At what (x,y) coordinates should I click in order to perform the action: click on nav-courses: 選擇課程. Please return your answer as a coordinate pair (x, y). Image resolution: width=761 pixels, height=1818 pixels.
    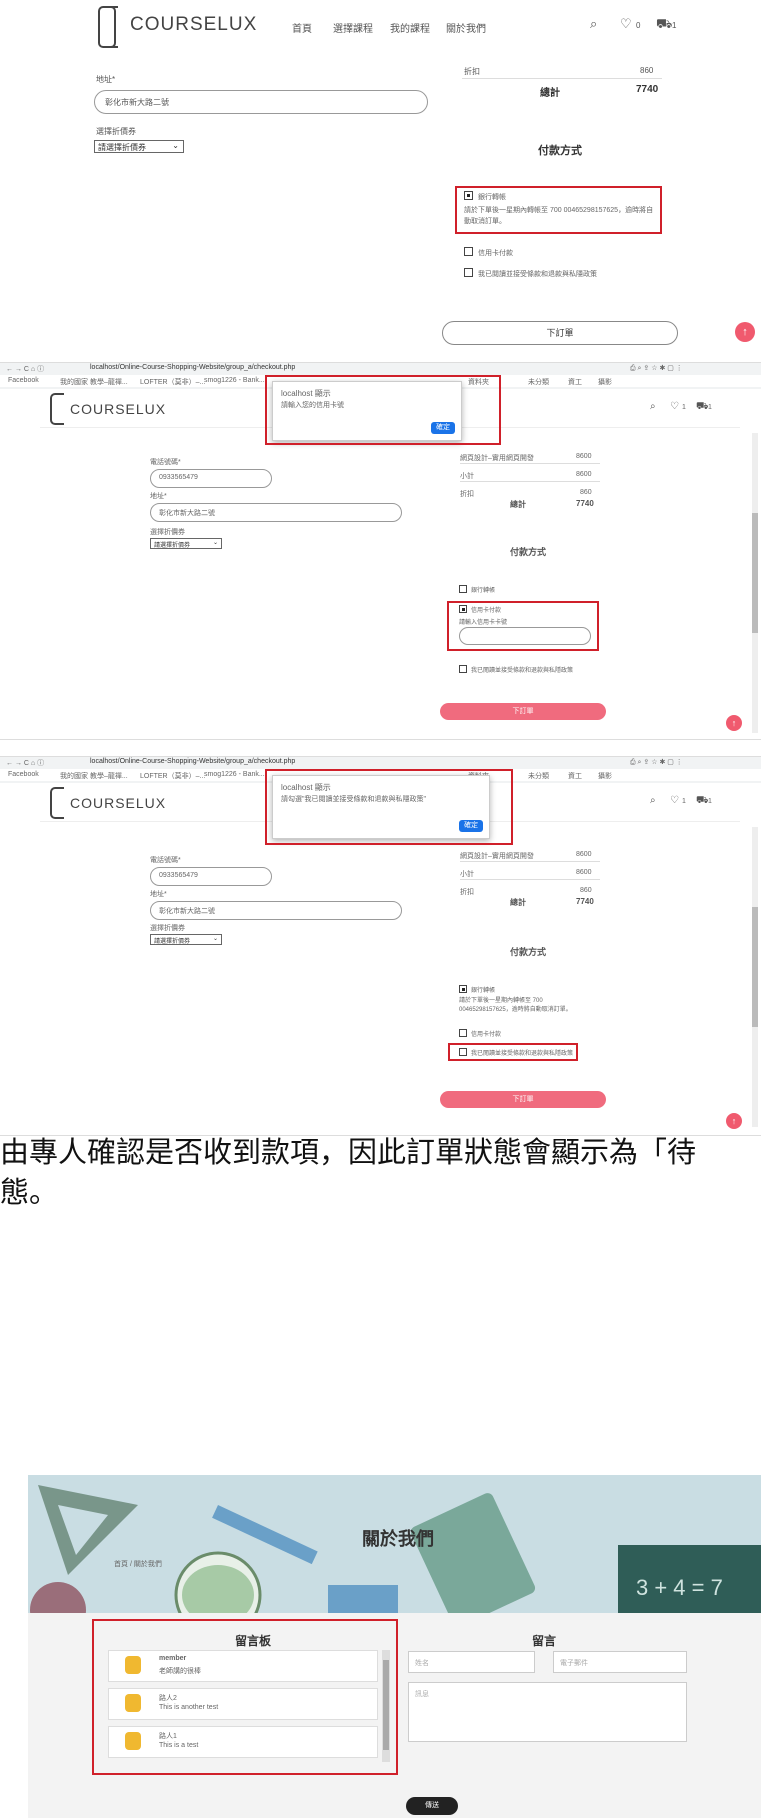
    Looking at the image, I should click on (353, 27).